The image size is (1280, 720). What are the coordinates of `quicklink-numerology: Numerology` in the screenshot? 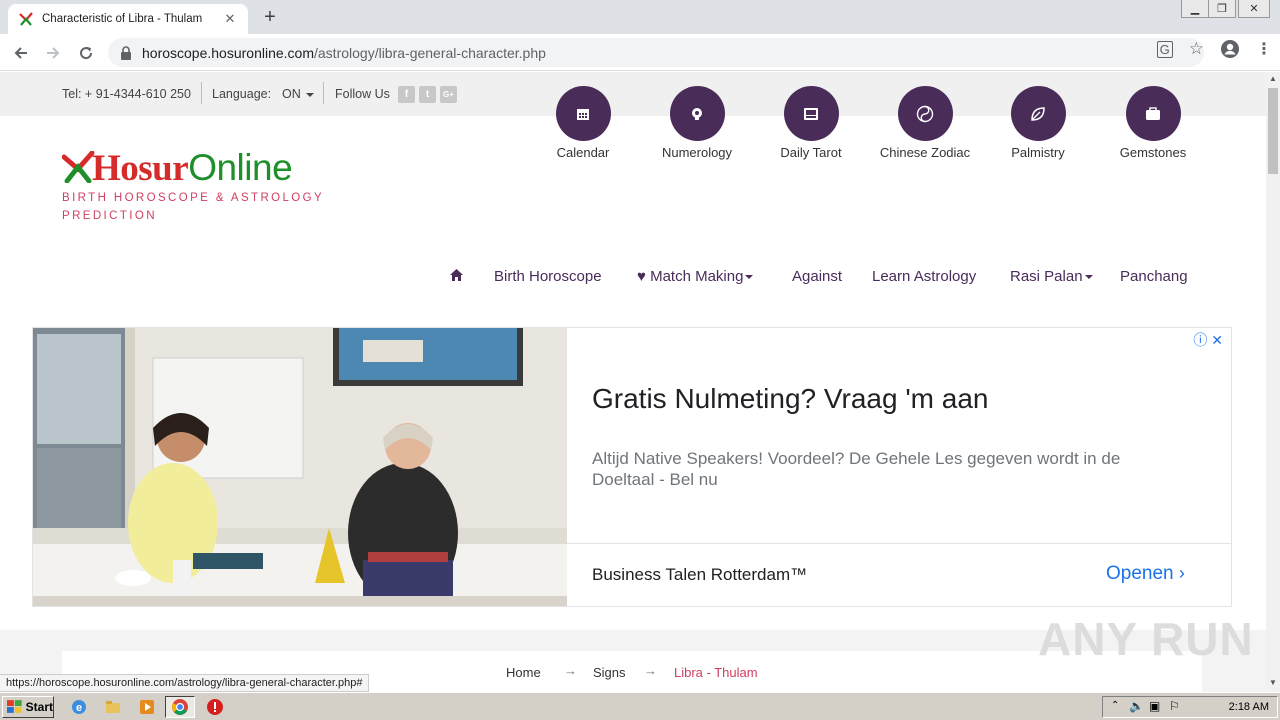 It's located at (697, 123).